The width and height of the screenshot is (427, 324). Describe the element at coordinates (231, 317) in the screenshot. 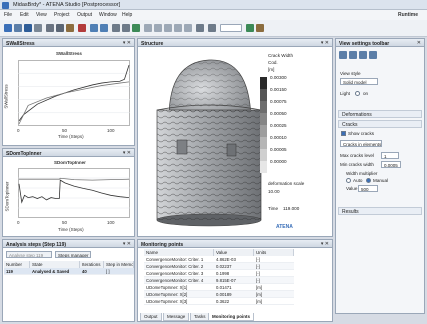

I see `tab-monitoring-points: Monitoring points` at that location.